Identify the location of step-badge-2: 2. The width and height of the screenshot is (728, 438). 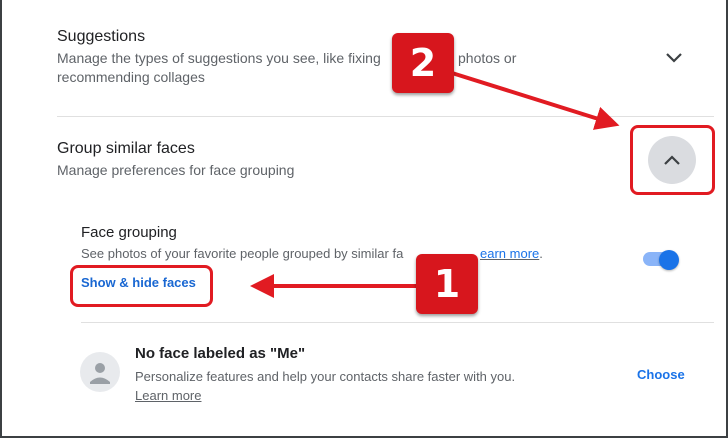
(423, 63).